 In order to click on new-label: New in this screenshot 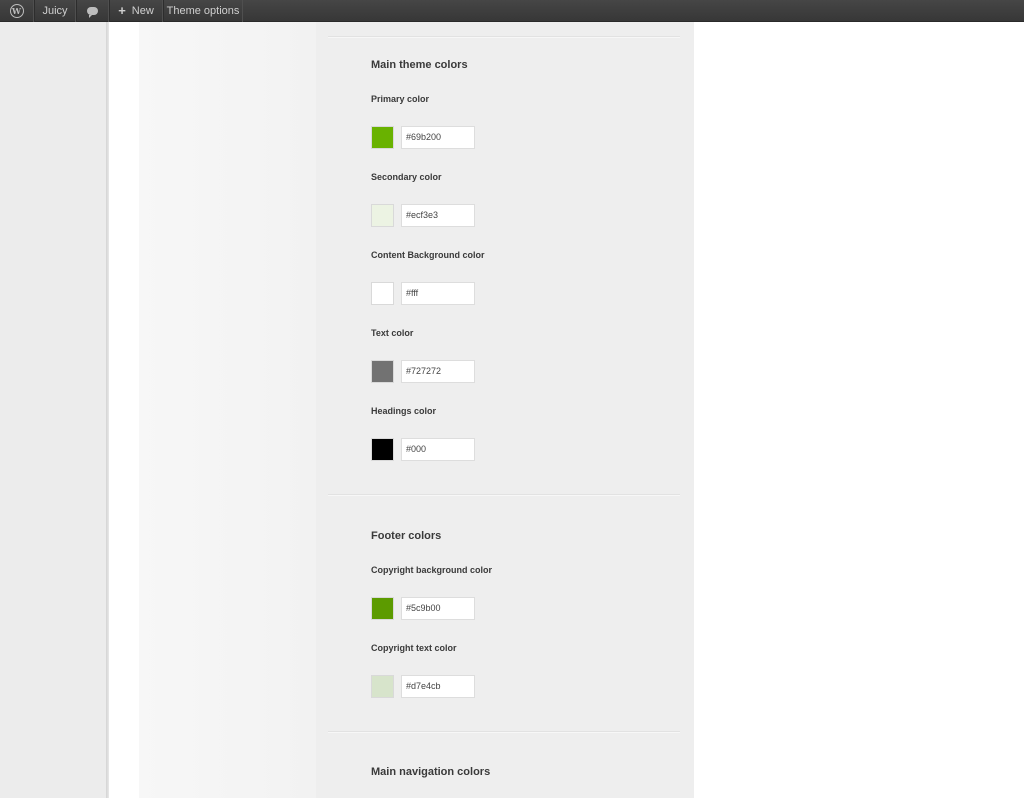, I will do `click(142, 10)`.